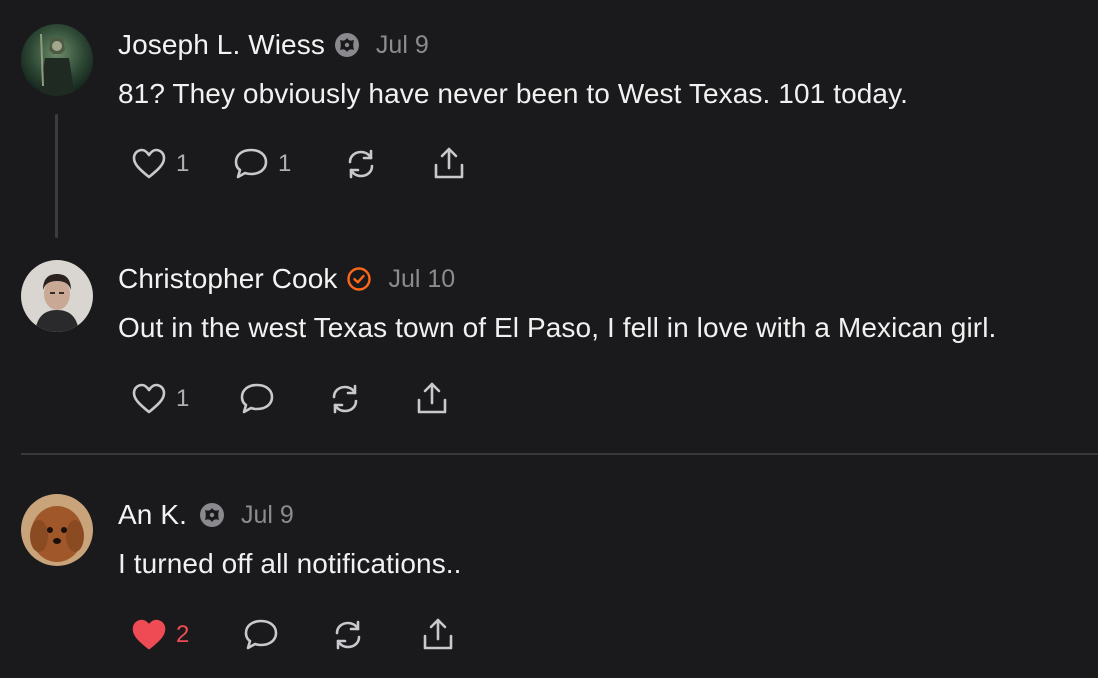  Describe the element at coordinates (183, 634) in the screenshot. I see `like-count: 2` at that location.